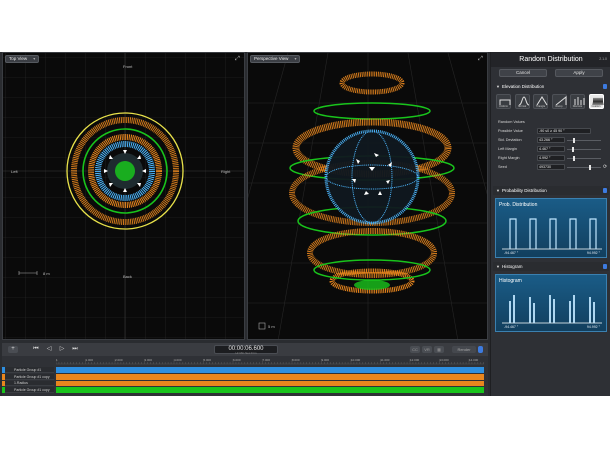 This screenshot has width=610, height=450. Describe the element at coordinates (559, 101) in the screenshot. I see `distribution-option-ramp: Ramp` at that location.